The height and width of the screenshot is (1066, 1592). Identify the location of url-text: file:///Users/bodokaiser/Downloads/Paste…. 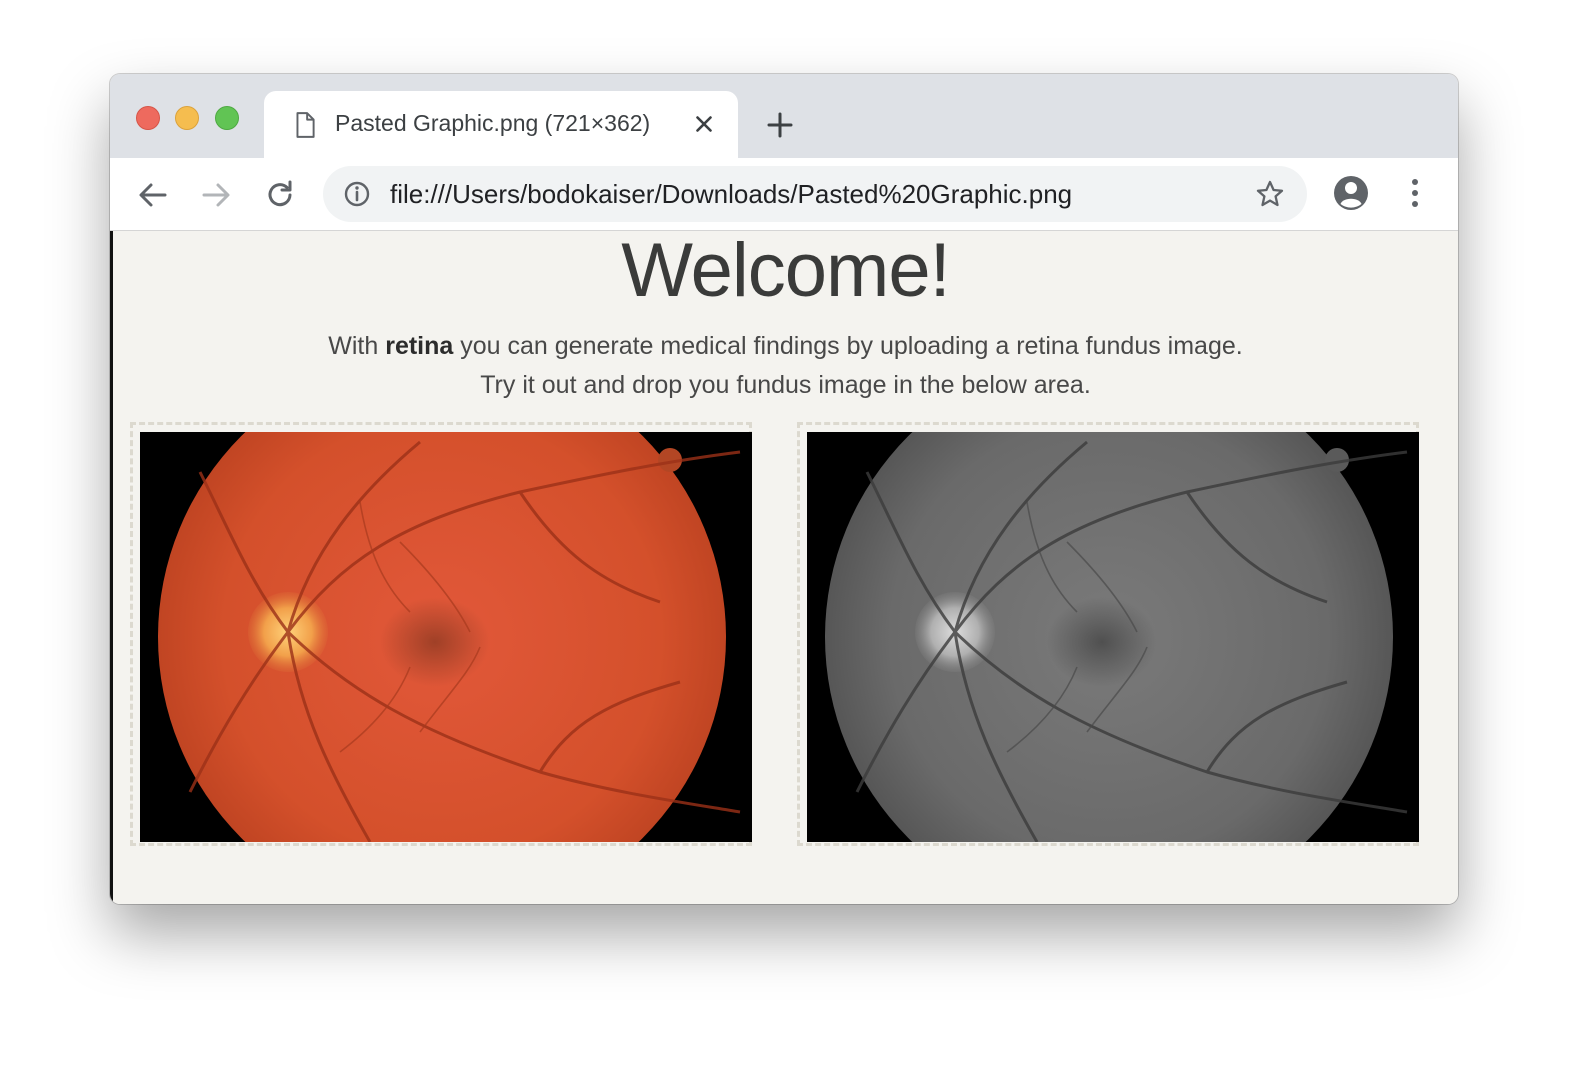
(731, 194).